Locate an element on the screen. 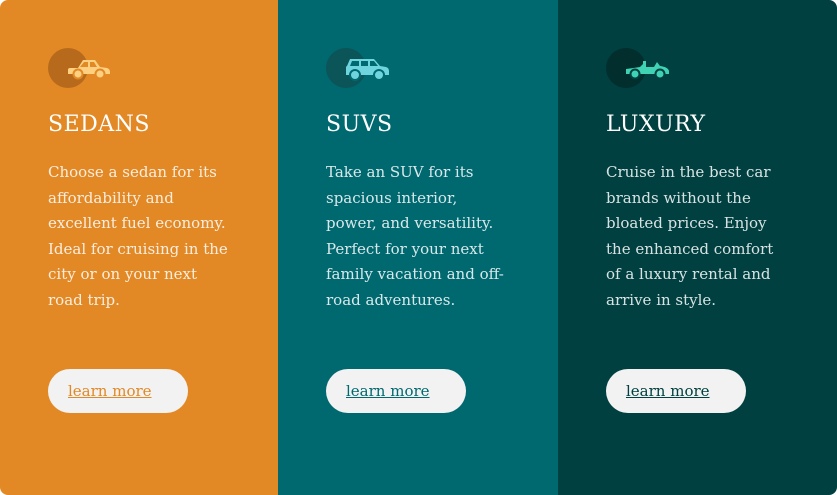 Image resolution: width=837 pixels, height=495 pixels. convertible-car-icon is located at coordinates (647, 70).